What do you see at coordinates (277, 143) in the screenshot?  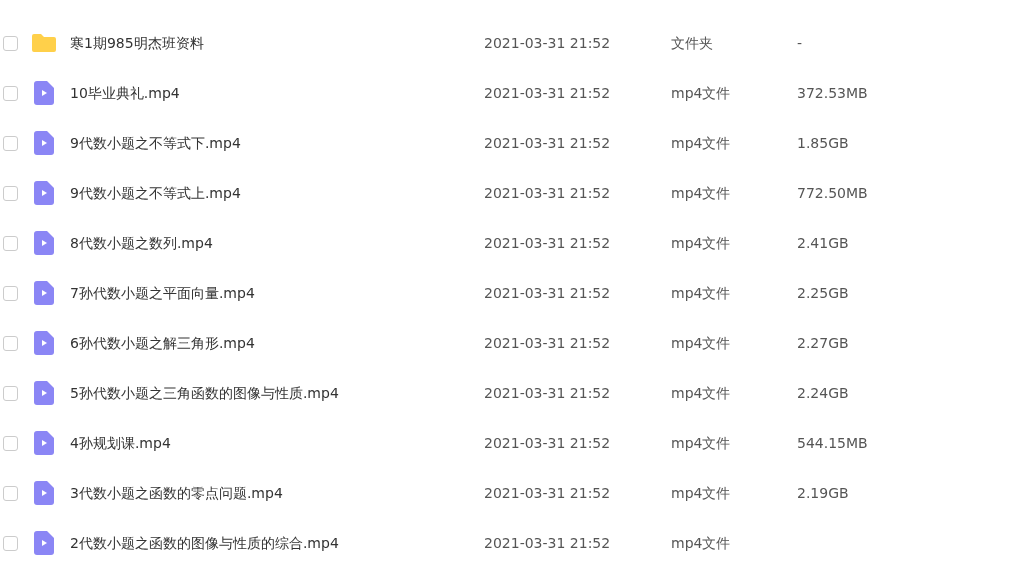 I see `file-name: 9代数小题之不等式下.mp4` at bounding box center [277, 143].